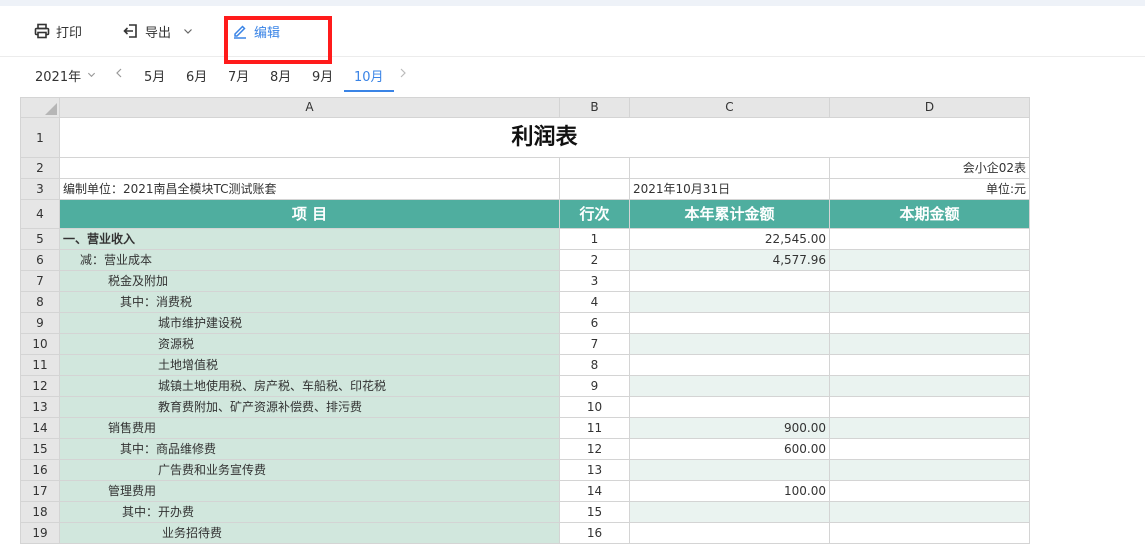 This screenshot has width=1145, height=544. I want to click on row-header: 17, so click(40, 491).